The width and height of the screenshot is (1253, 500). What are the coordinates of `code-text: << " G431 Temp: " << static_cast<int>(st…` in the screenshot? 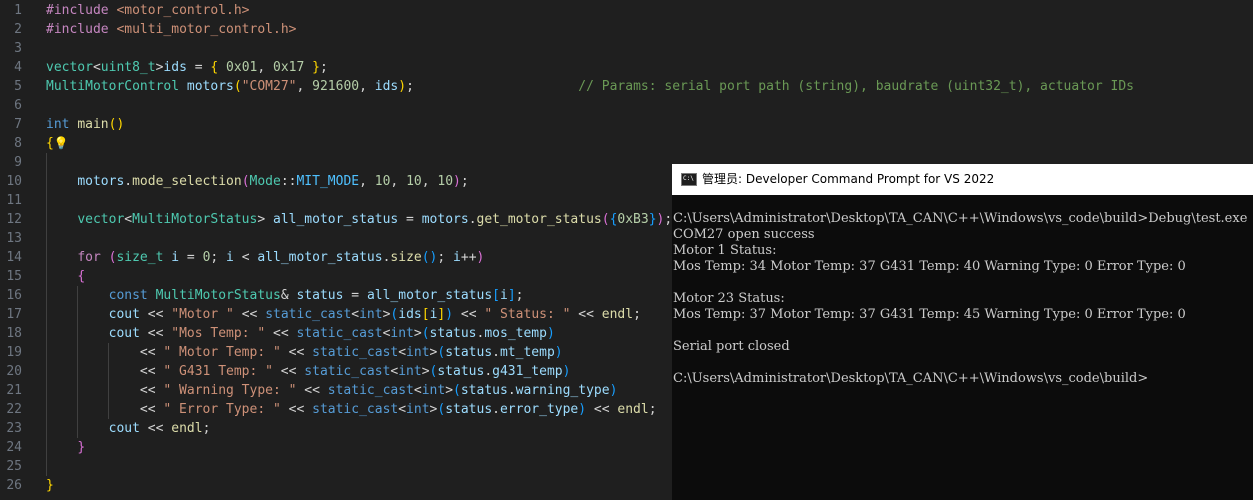 It's located at (308, 371).